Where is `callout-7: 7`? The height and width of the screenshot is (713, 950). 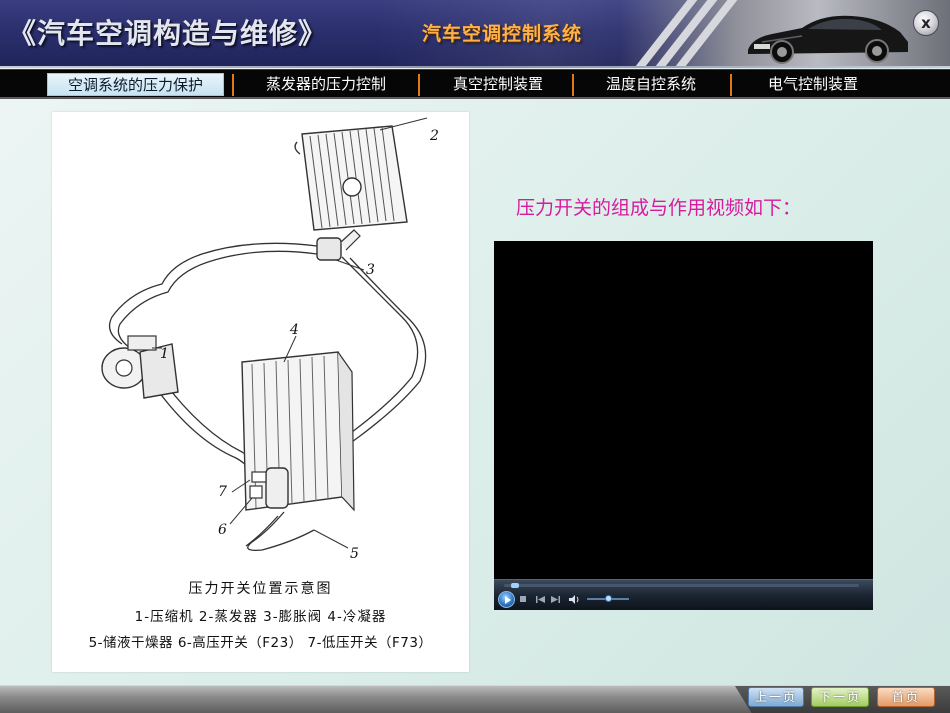
callout-7: 7 is located at coordinates (222, 492).